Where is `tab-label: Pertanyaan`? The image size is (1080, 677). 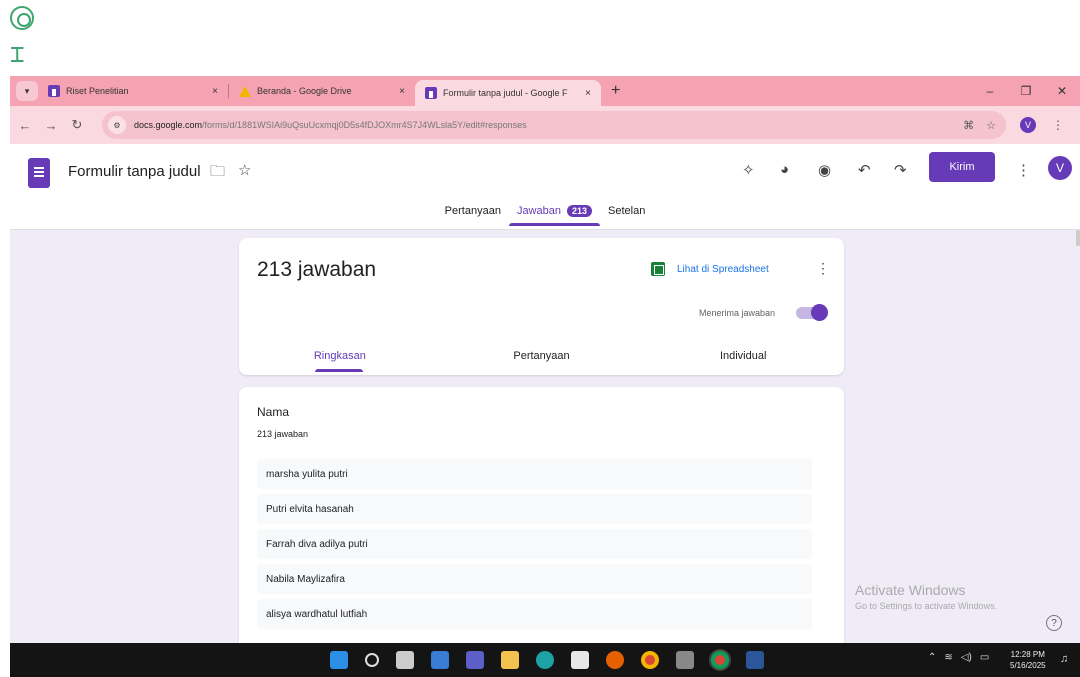
tab-label: Pertanyaan is located at coordinates (472, 211).